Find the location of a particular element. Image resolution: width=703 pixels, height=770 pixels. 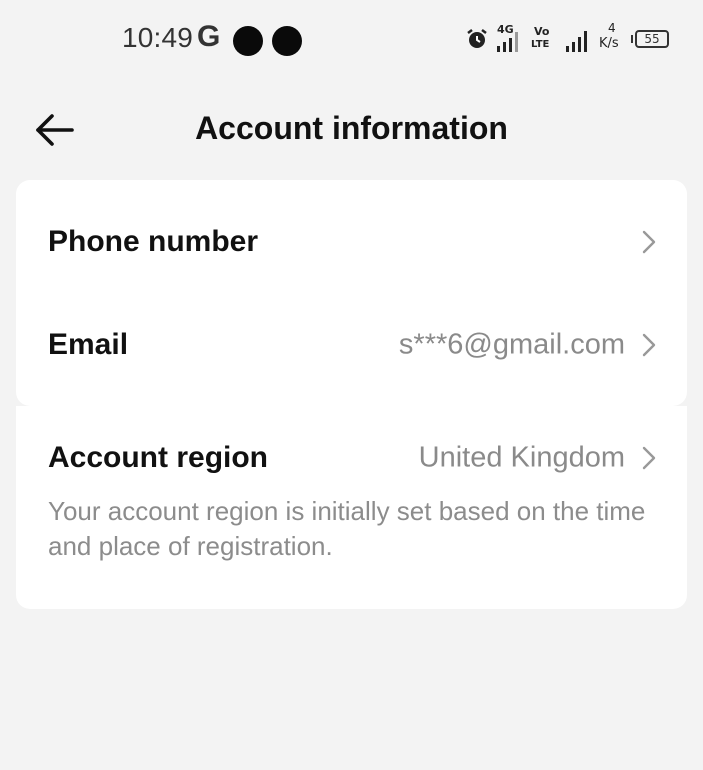

network-speed-unit: K/s is located at coordinates (609, 43).